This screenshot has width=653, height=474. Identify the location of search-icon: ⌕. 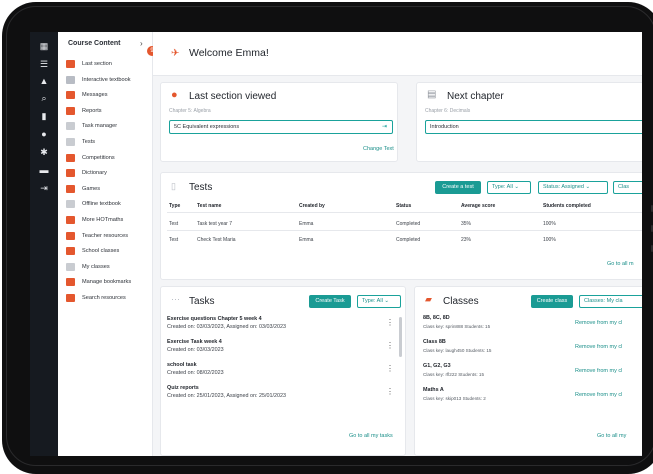
(44, 98).